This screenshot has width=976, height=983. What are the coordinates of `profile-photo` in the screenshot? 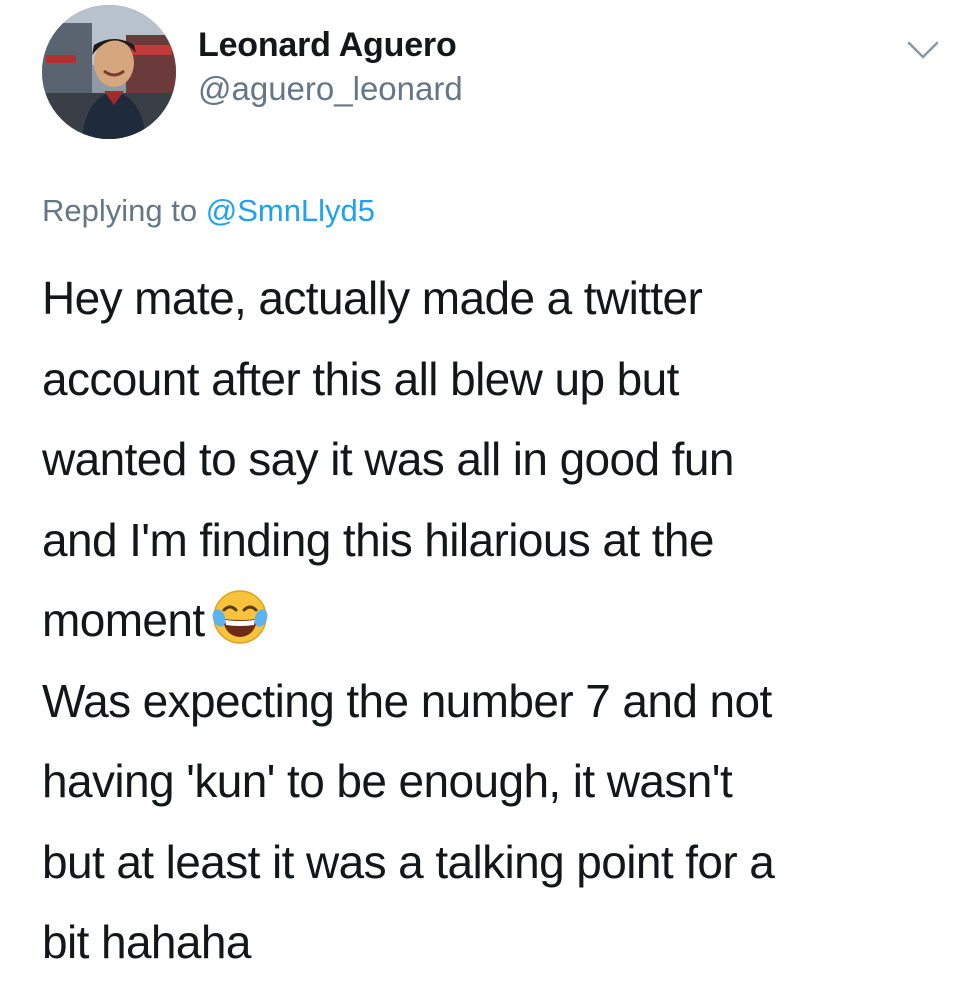 It's located at (109, 72).